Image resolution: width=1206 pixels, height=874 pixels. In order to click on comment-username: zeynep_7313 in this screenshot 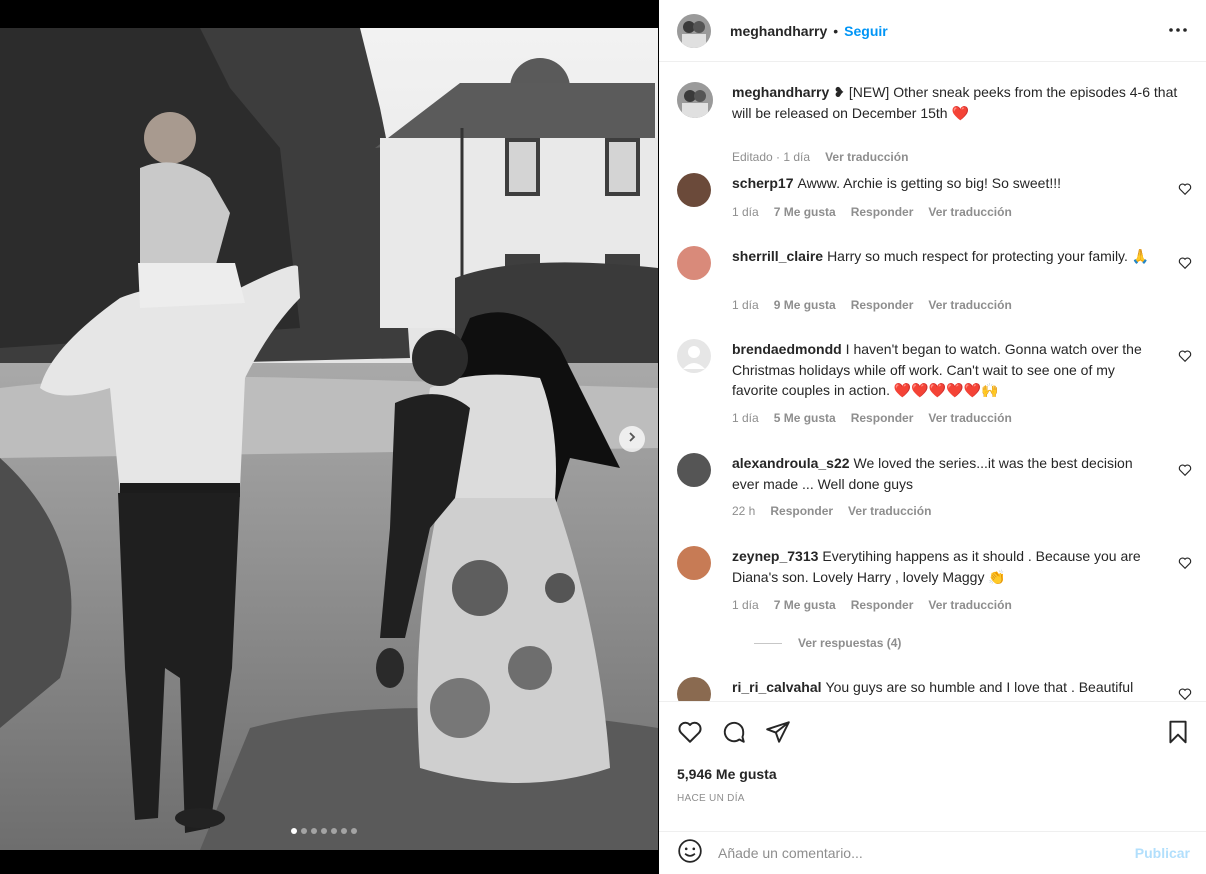, I will do `click(775, 556)`.